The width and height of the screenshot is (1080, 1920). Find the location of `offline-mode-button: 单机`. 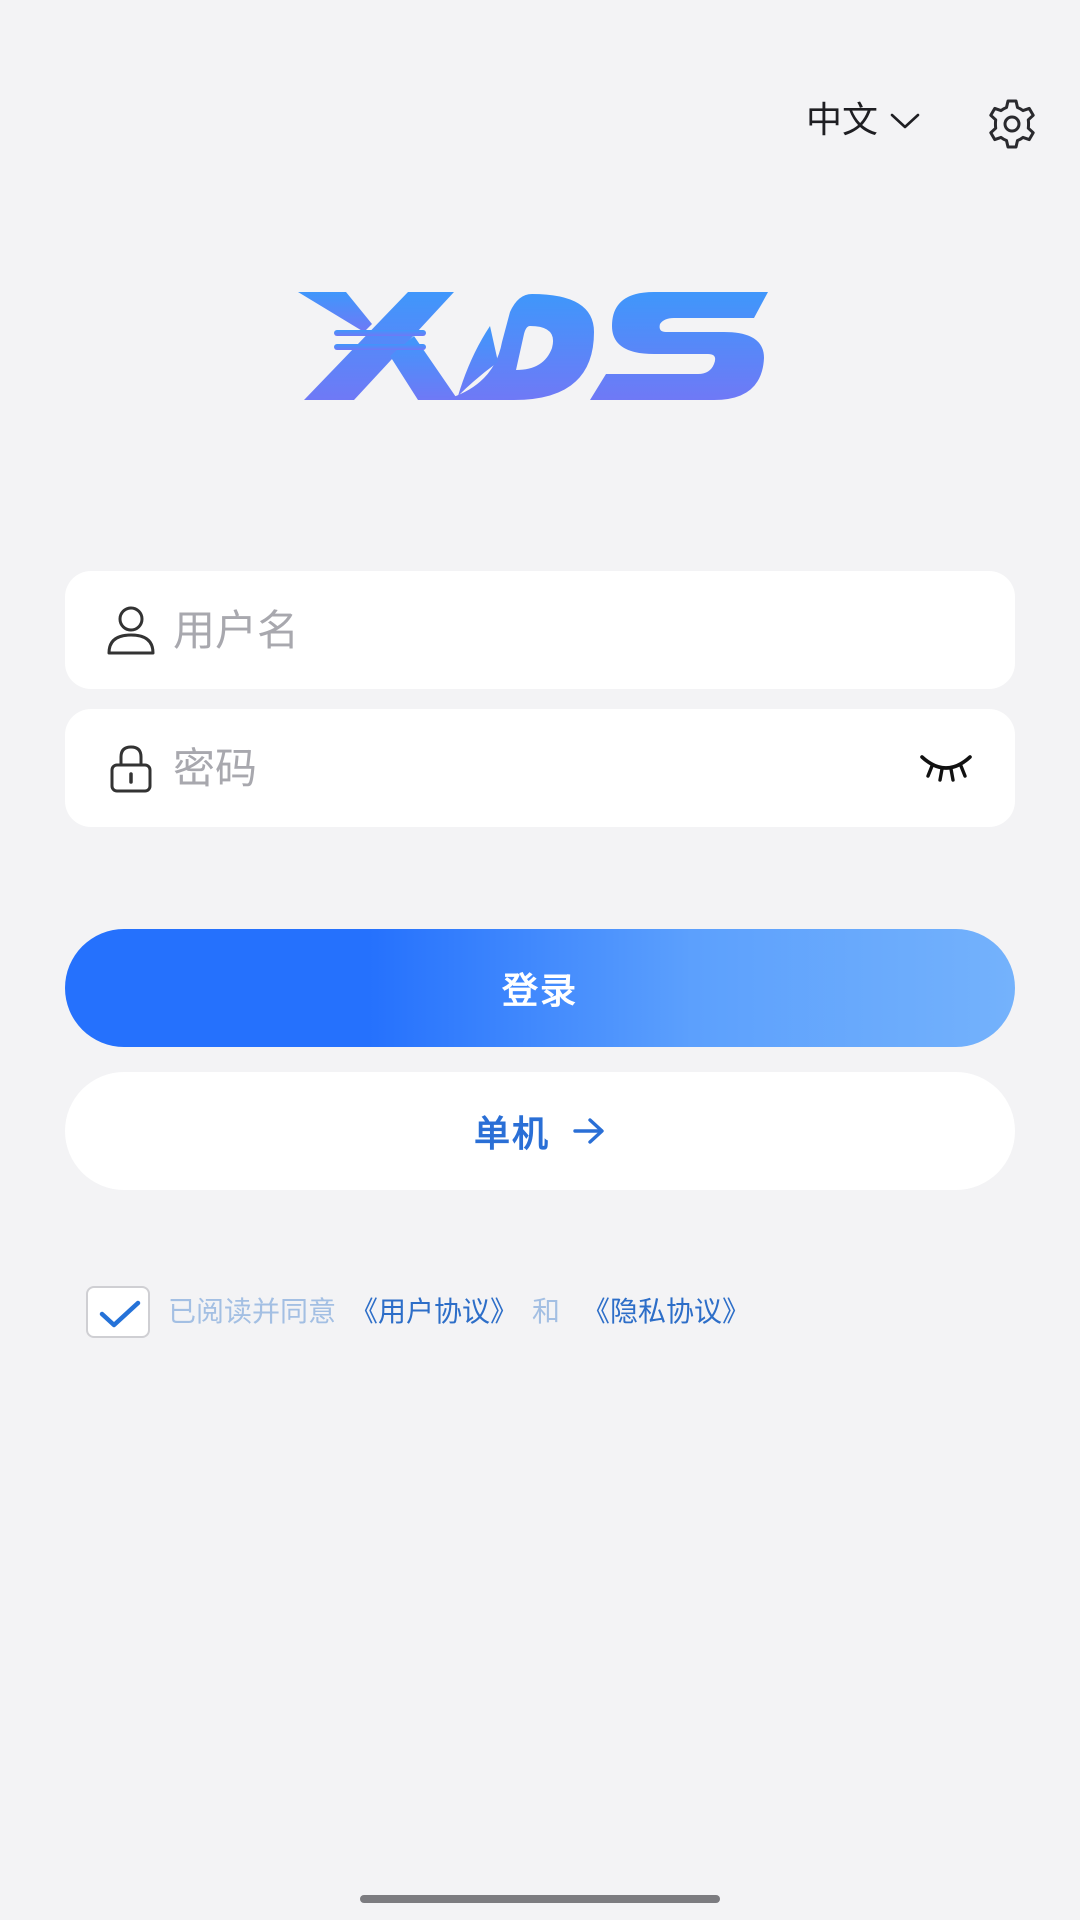

offline-mode-button: 单机 is located at coordinates (540, 1131).